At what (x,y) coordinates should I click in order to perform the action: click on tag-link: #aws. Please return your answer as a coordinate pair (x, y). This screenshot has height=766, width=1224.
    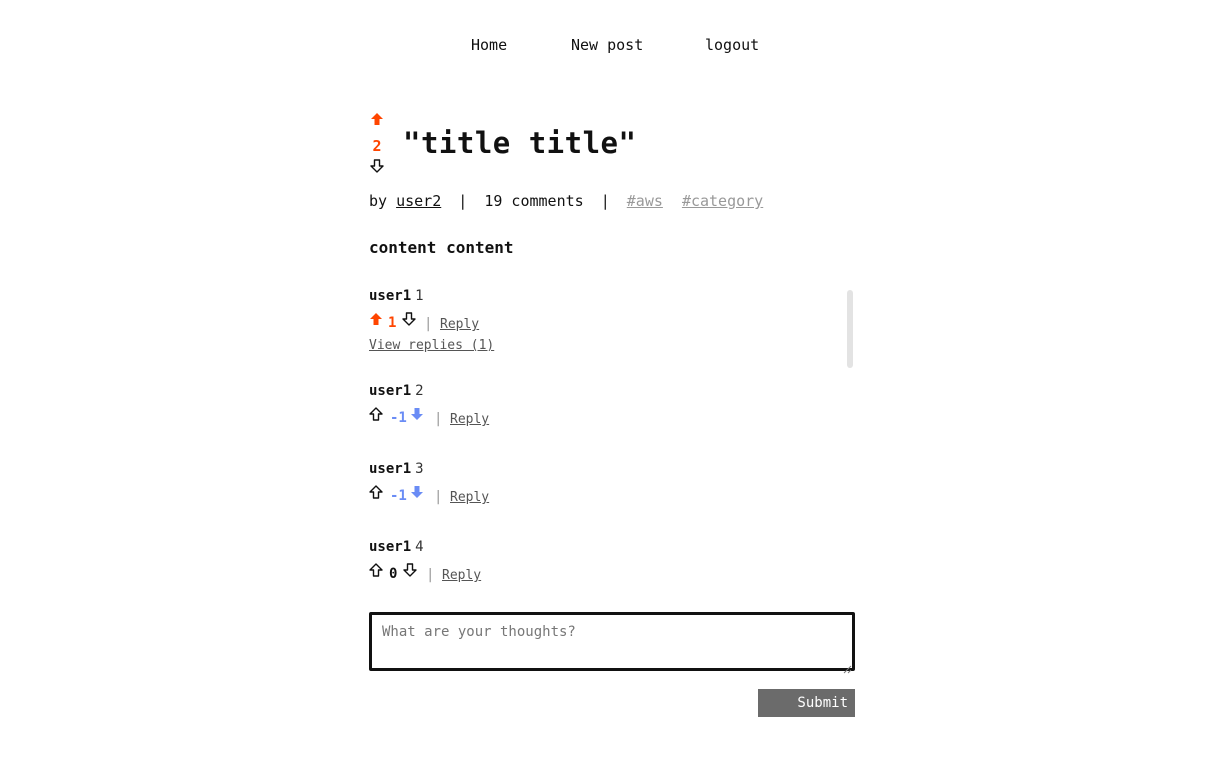
    Looking at the image, I should click on (645, 201).